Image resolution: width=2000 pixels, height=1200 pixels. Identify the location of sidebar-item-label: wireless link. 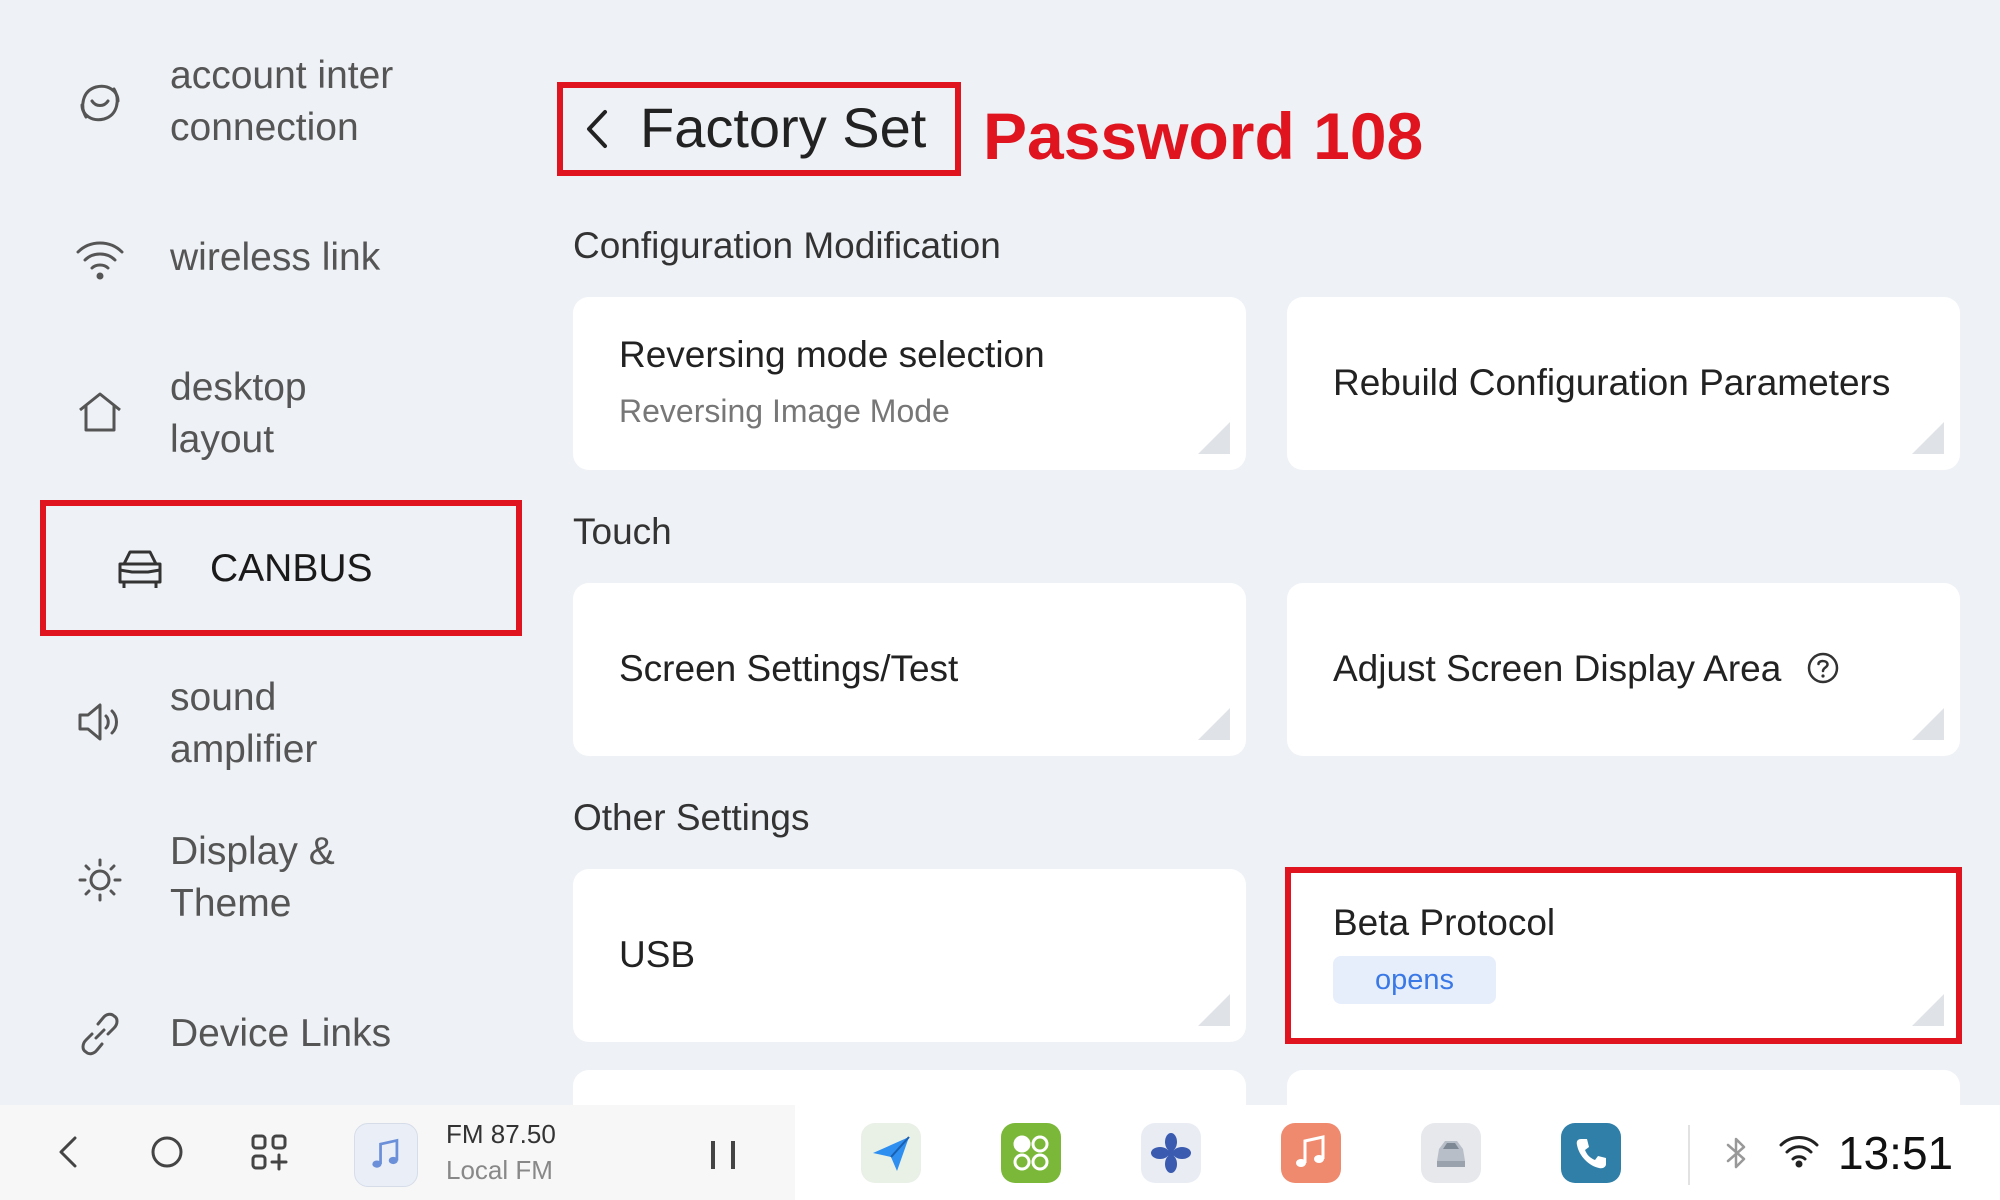
(275, 257).